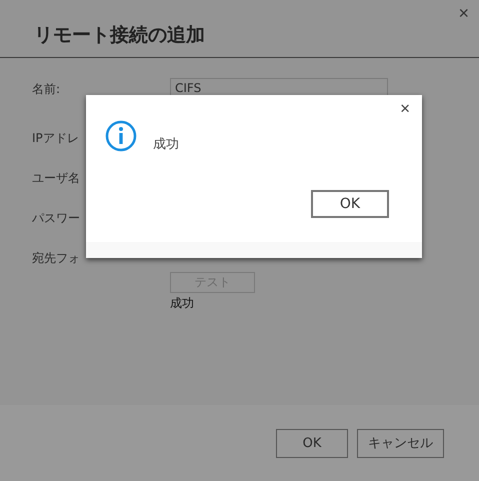  I want to click on info-icon, so click(121, 136).